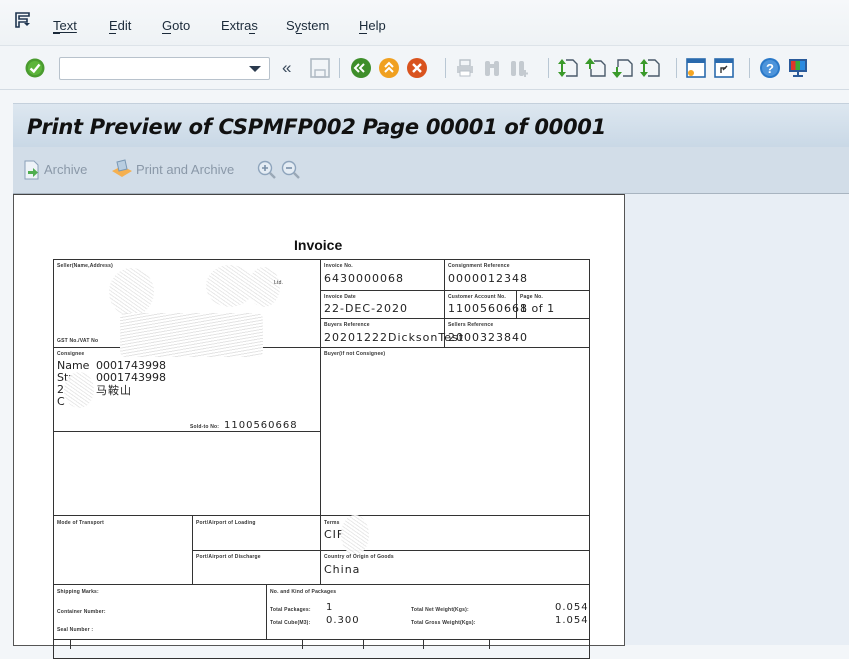 This screenshot has height=659, width=849. I want to click on menu-help: Help, so click(372, 25).